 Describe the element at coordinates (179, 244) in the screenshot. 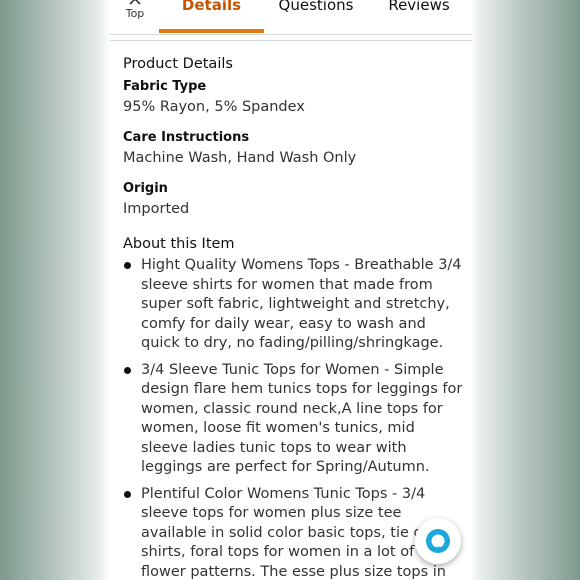

I see `about-item-heading: About this Item` at that location.